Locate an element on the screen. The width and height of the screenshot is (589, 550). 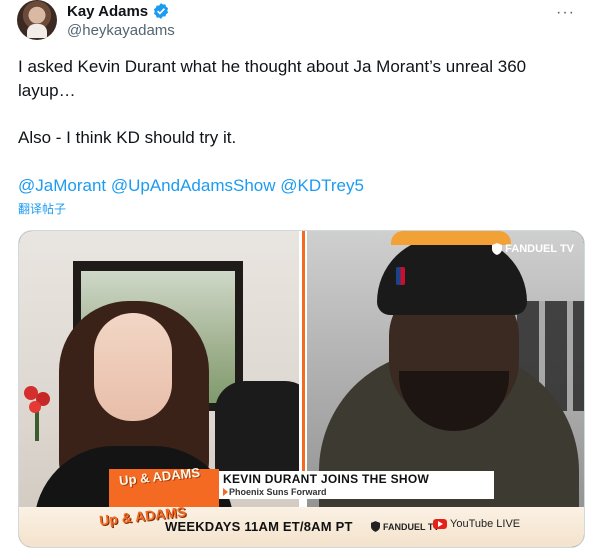
youtube-icon is located at coordinates (440, 524).